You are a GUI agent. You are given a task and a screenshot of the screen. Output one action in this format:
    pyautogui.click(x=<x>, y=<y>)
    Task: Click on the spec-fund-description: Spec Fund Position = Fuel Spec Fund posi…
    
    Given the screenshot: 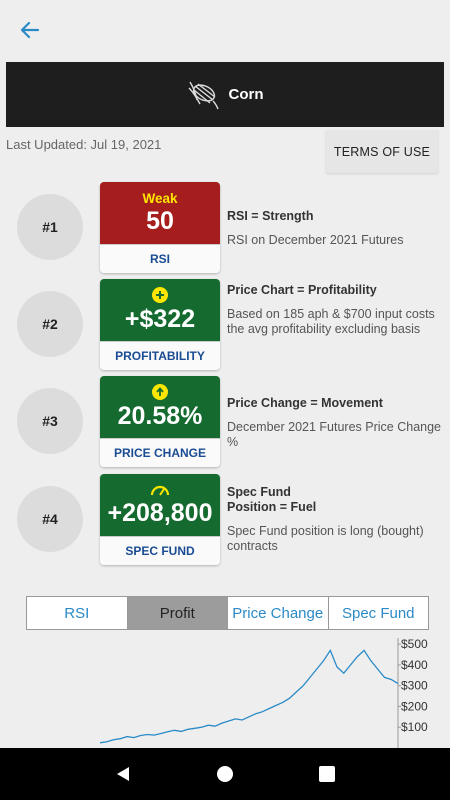 What is the action you would take?
    pyautogui.click(x=336, y=519)
    